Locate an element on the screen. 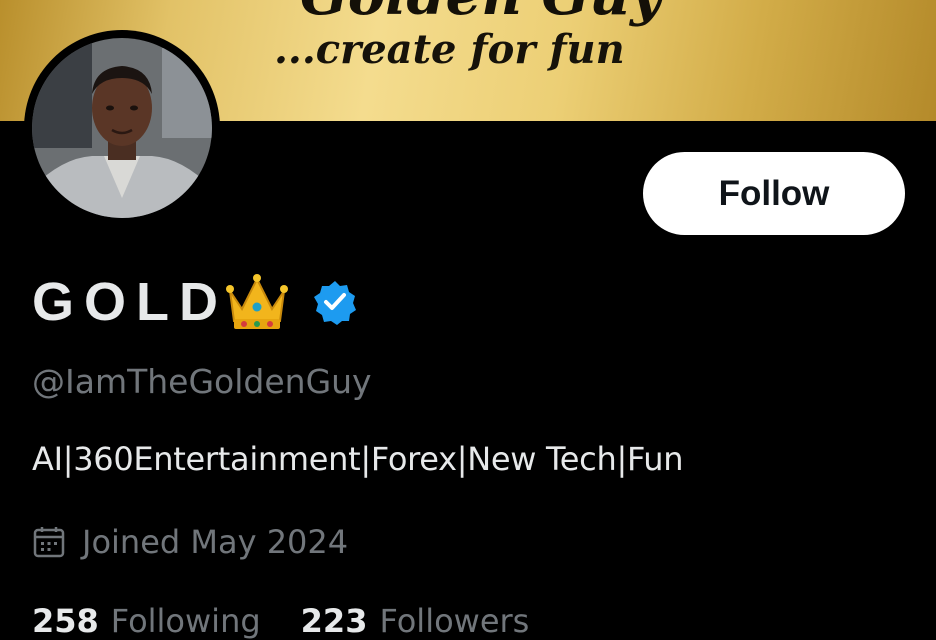 This screenshot has height=640, width=936. profile-bio: AI|360Entertainment|Forex|New Tech|Fun is located at coordinates (358, 459).